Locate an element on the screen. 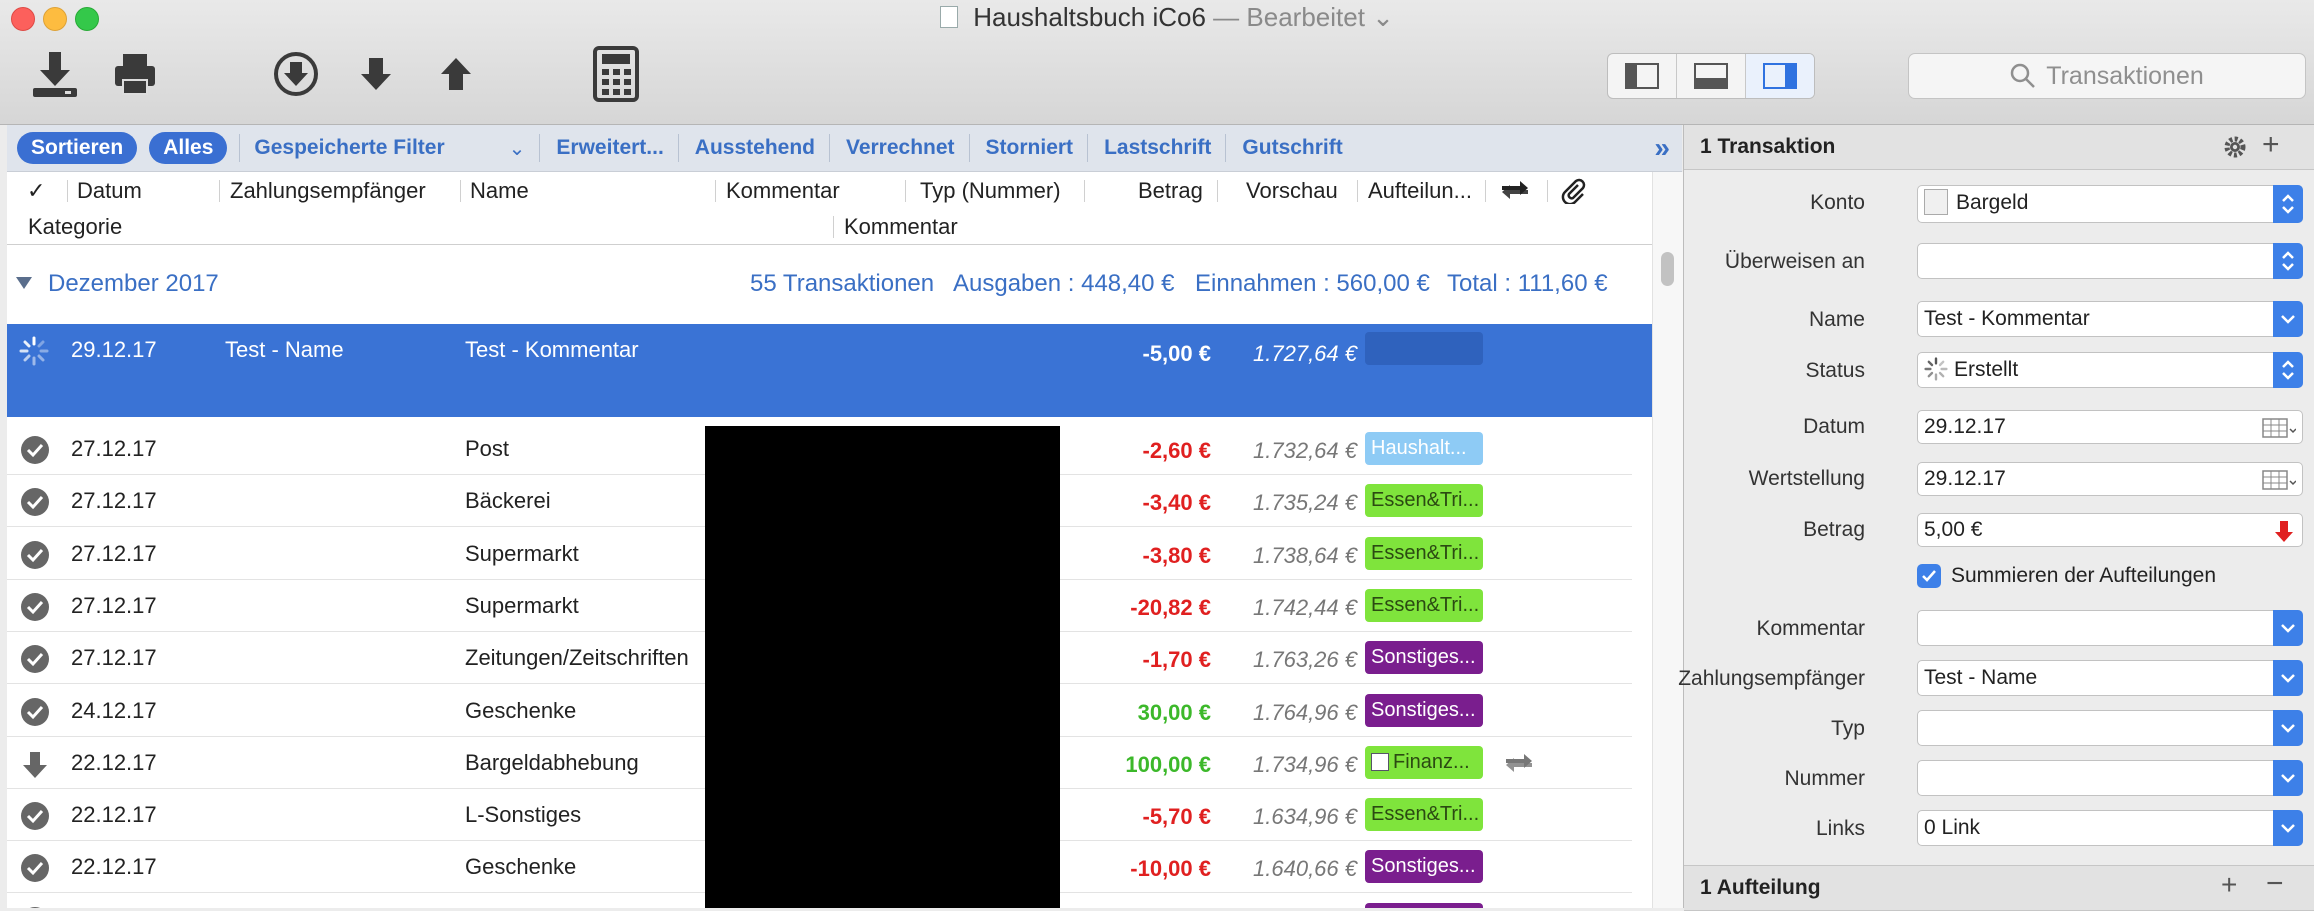 This screenshot has width=2314, height=911. vertical-scrollbar is located at coordinates (1667, 540).